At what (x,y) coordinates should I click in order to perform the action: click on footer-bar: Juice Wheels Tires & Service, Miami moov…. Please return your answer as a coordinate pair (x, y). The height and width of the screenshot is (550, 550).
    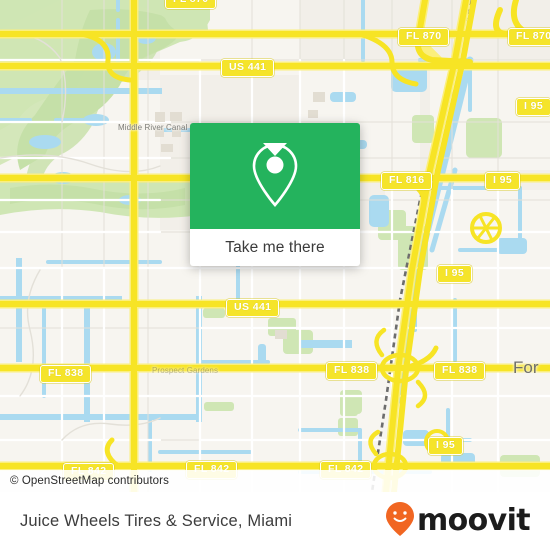
    Looking at the image, I should click on (275, 521).